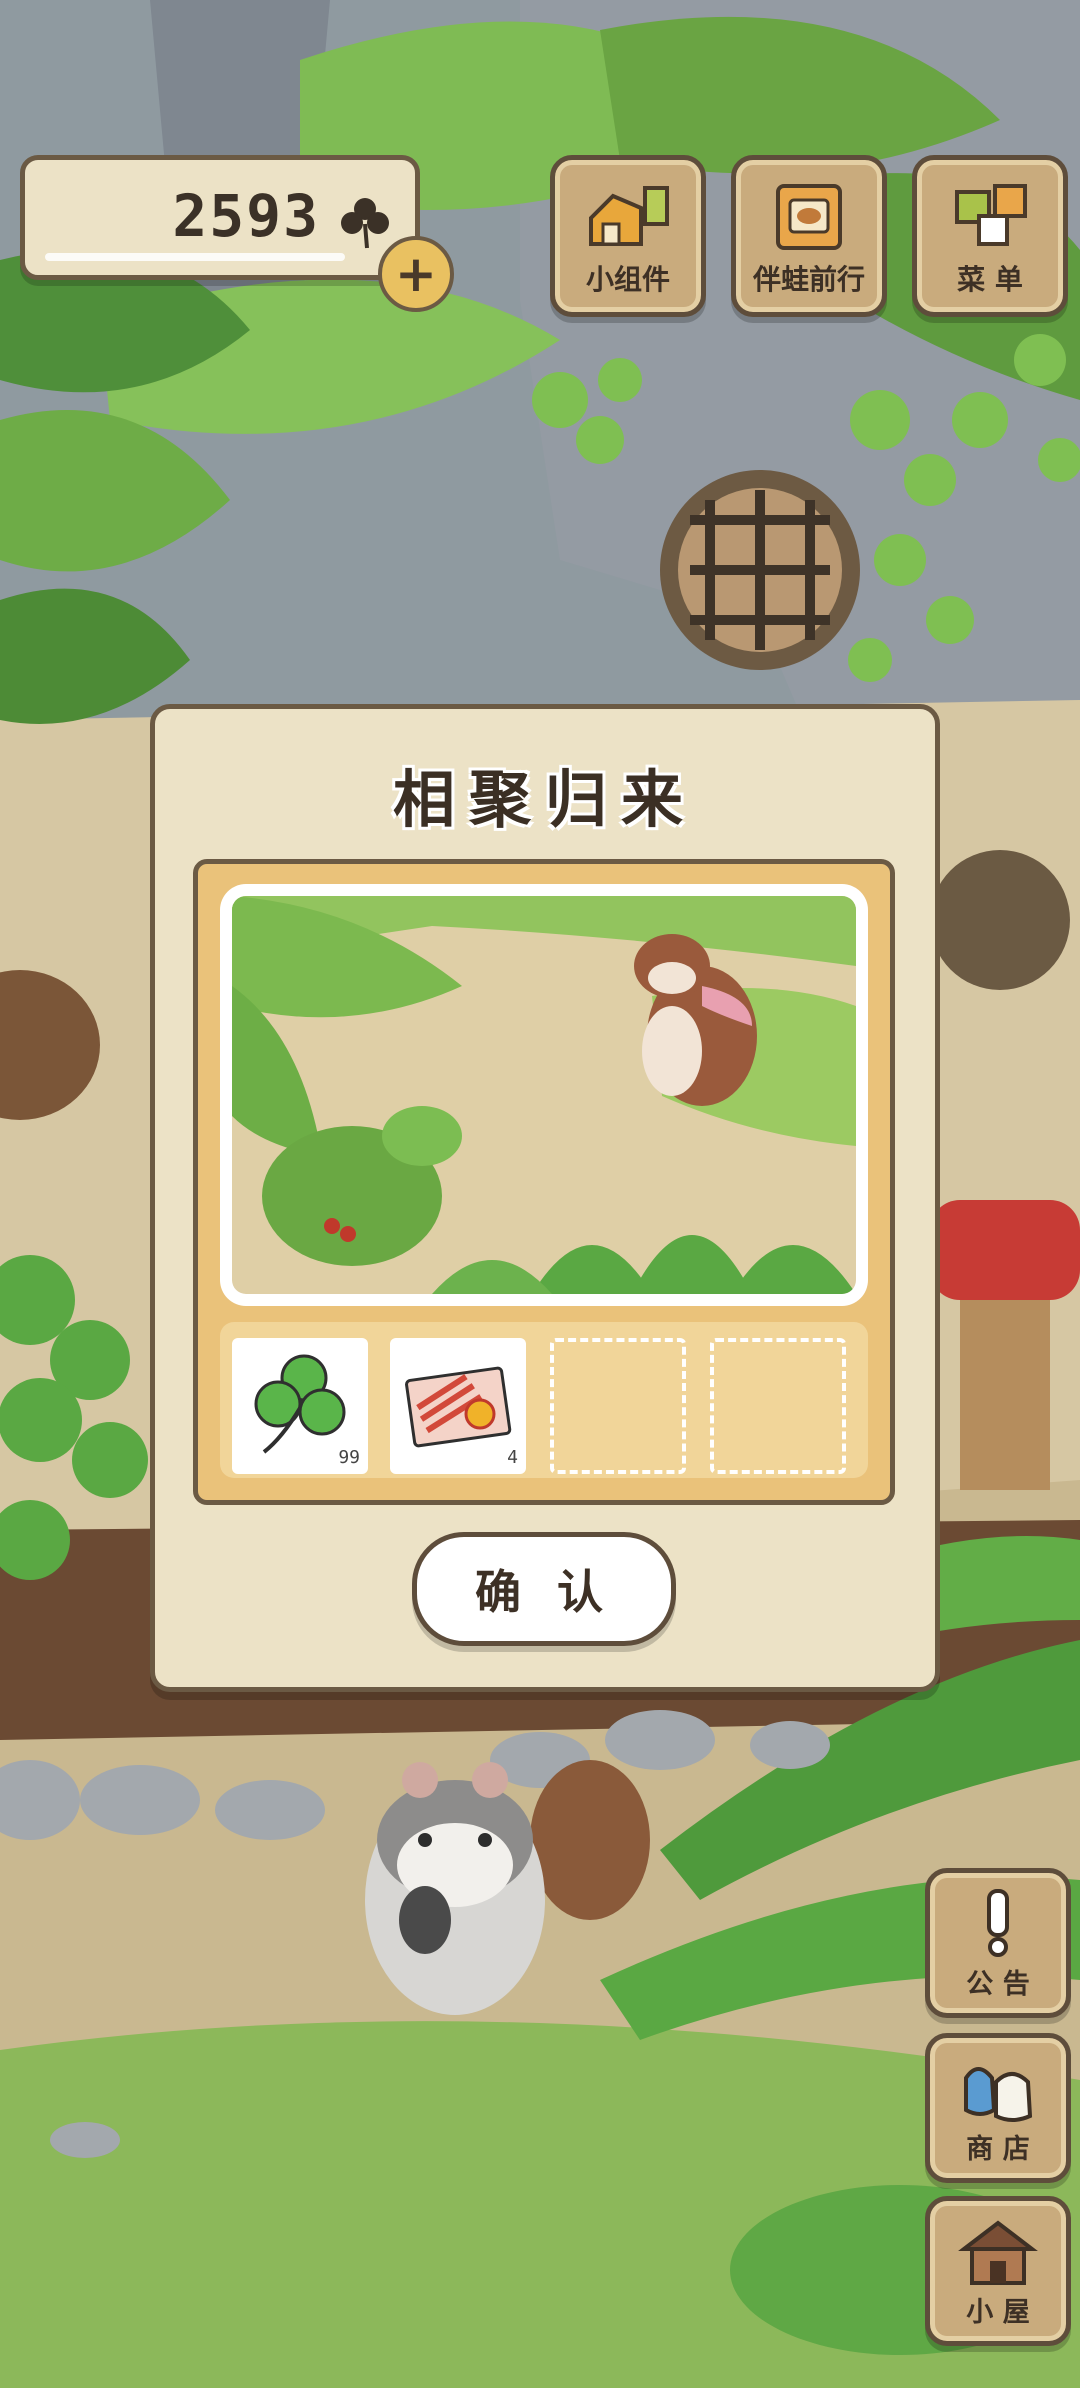 Image resolution: width=1080 pixels, height=2388 pixels. I want to click on announcement-button: 公 告, so click(998, 1943).